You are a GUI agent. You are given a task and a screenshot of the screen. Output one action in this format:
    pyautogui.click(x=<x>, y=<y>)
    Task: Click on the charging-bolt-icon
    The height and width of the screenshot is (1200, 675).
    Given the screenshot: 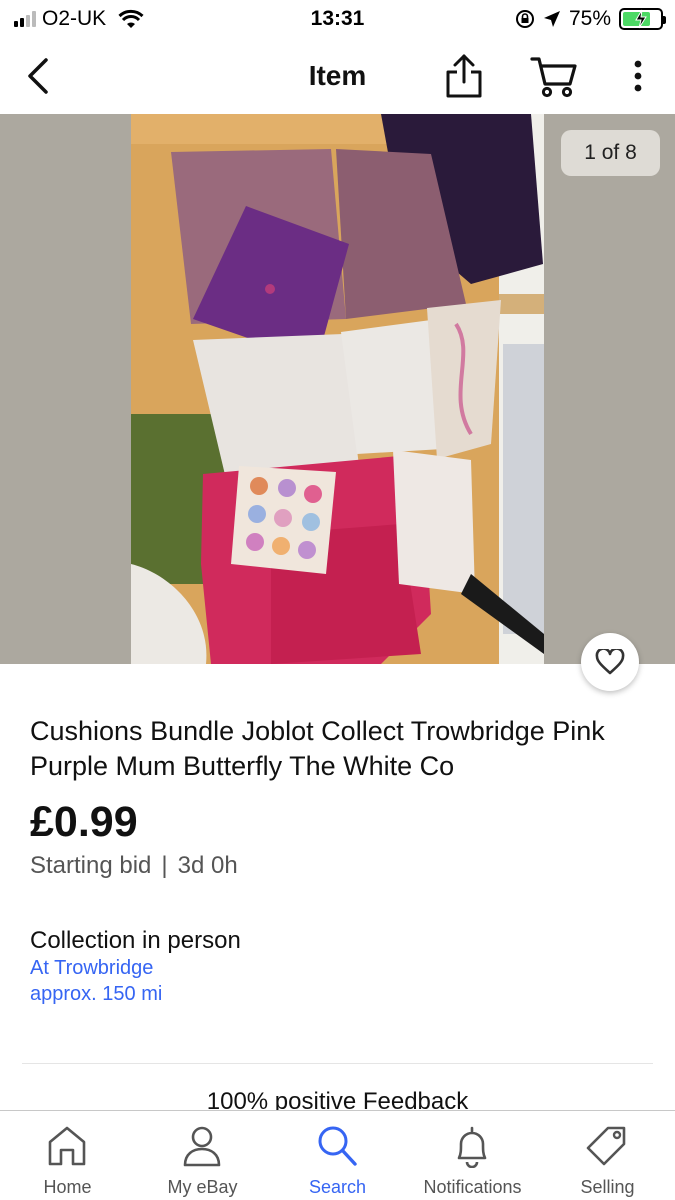 What is the action you would take?
    pyautogui.click(x=641, y=19)
    